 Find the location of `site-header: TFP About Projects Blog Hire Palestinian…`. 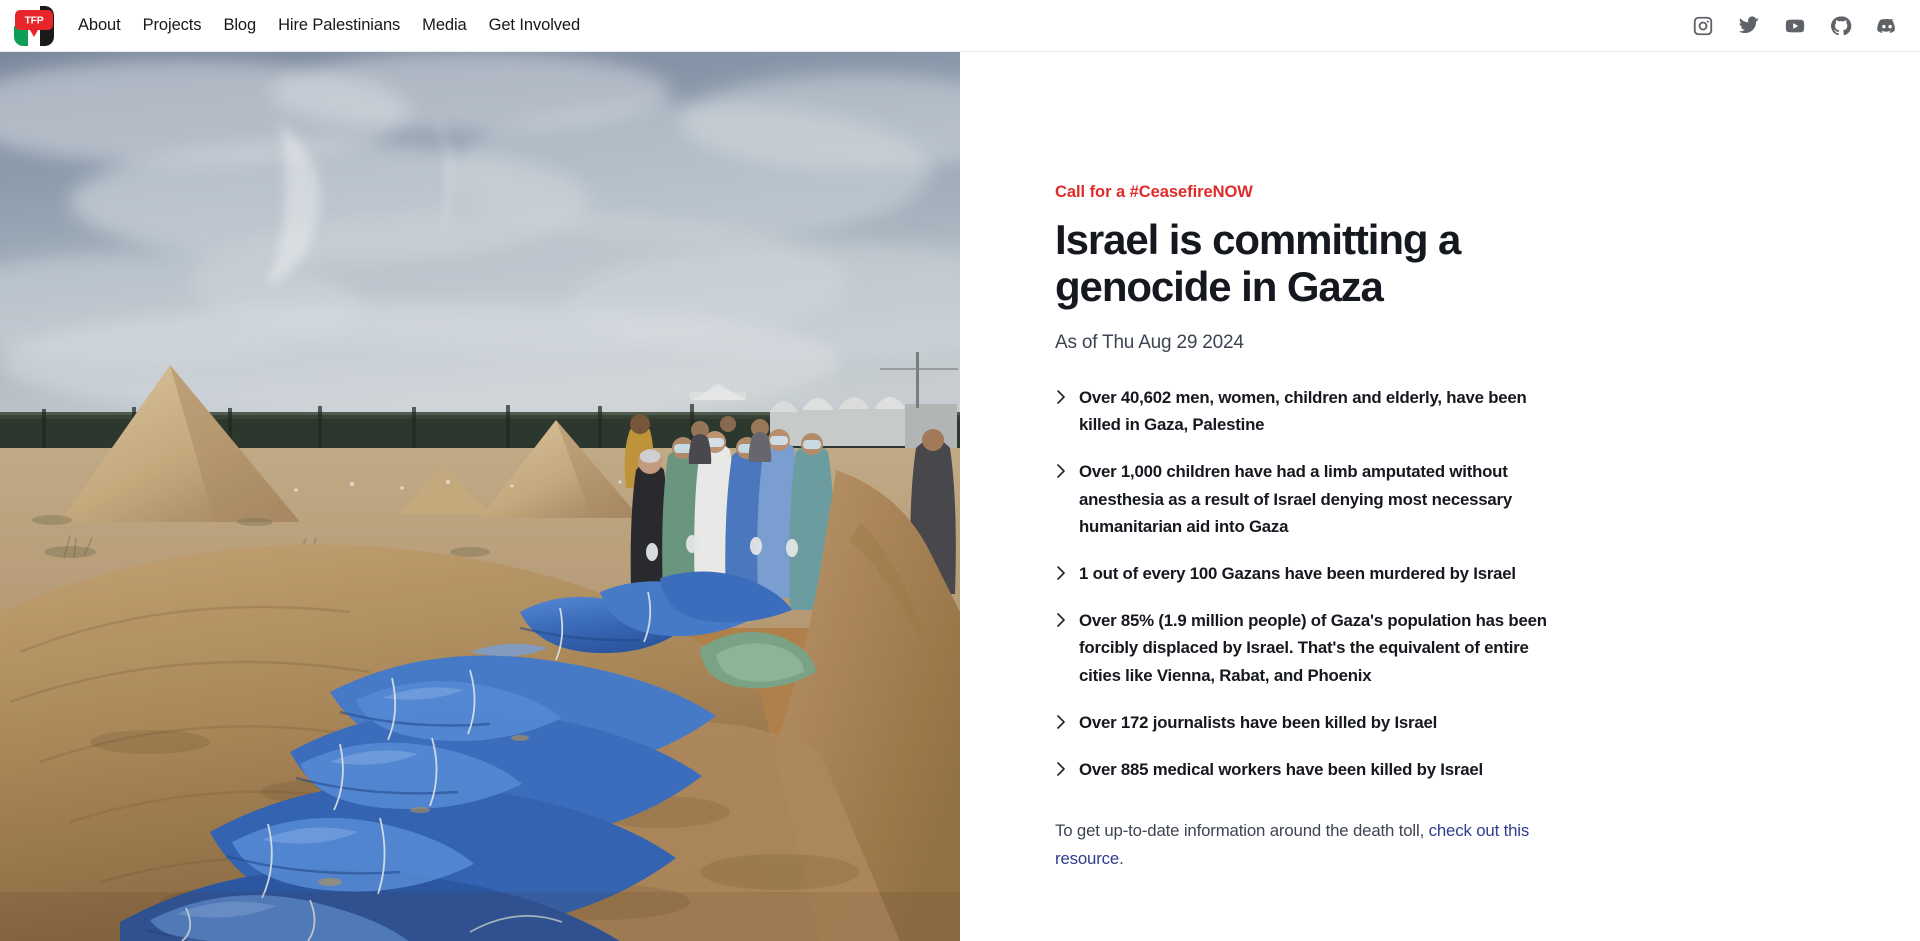

site-header: TFP About Projects Blog Hire Palestinian… is located at coordinates (960, 26).